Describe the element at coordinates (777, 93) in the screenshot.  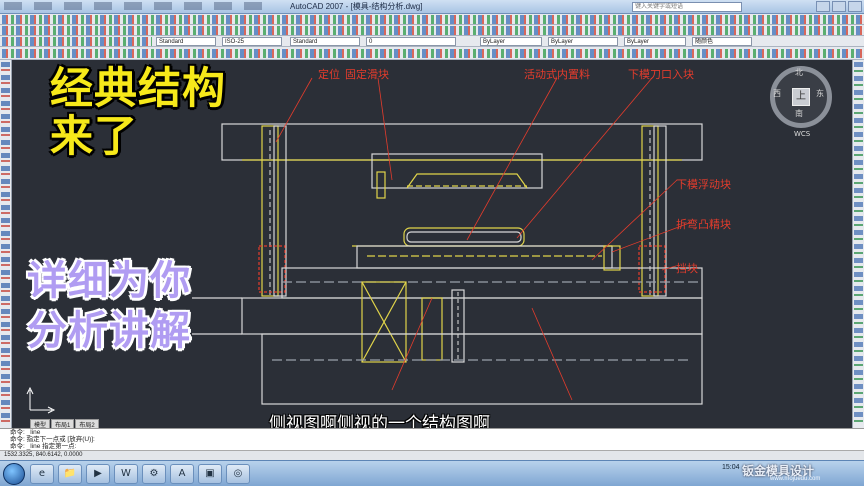
I see `viewcube-west: 西` at that location.